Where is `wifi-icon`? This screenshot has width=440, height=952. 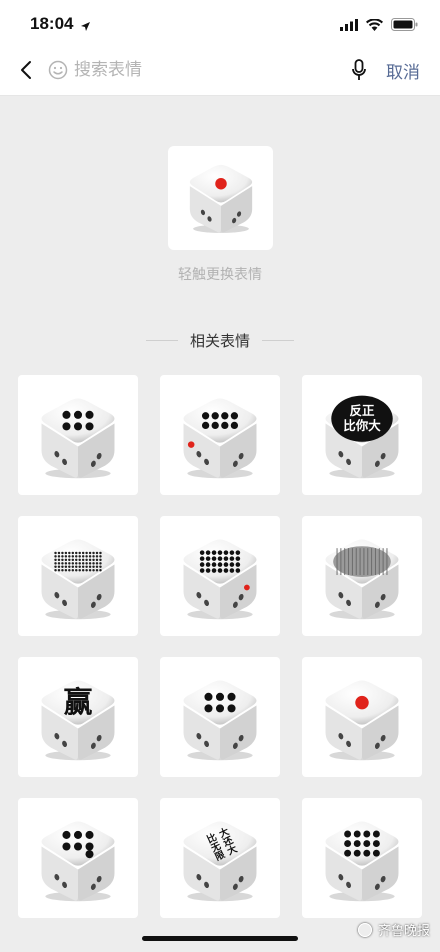
wifi-icon is located at coordinates (374, 25).